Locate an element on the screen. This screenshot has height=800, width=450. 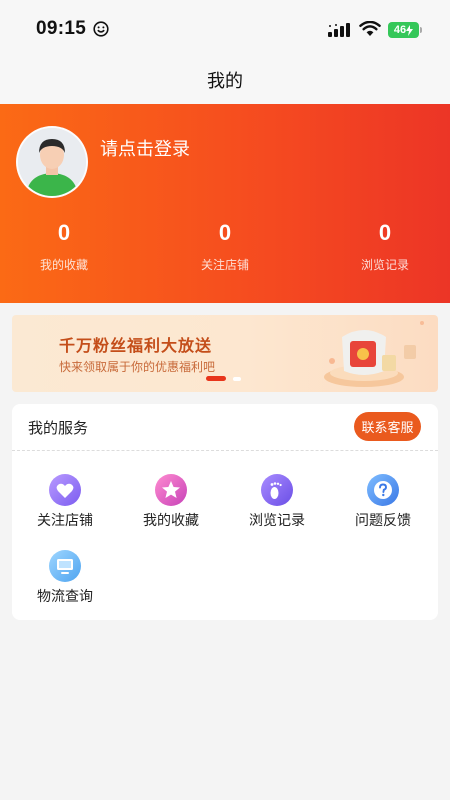
question-icon is located at coordinates (383, 490).